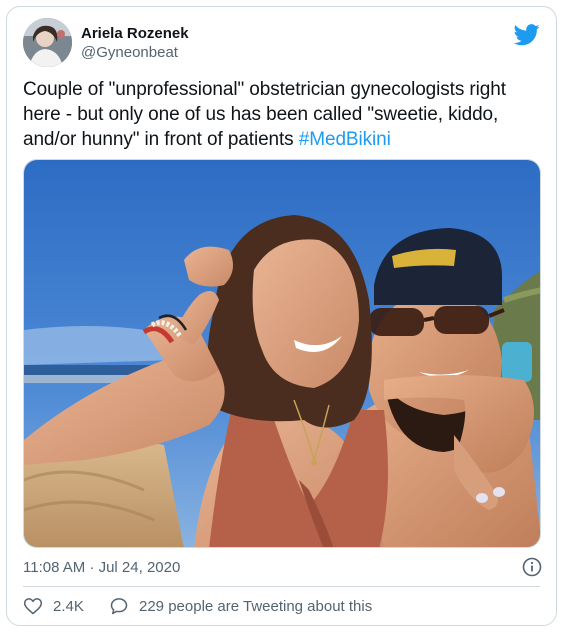 This screenshot has height=636, width=566. I want to click on heart-icon, so click(33, 606).